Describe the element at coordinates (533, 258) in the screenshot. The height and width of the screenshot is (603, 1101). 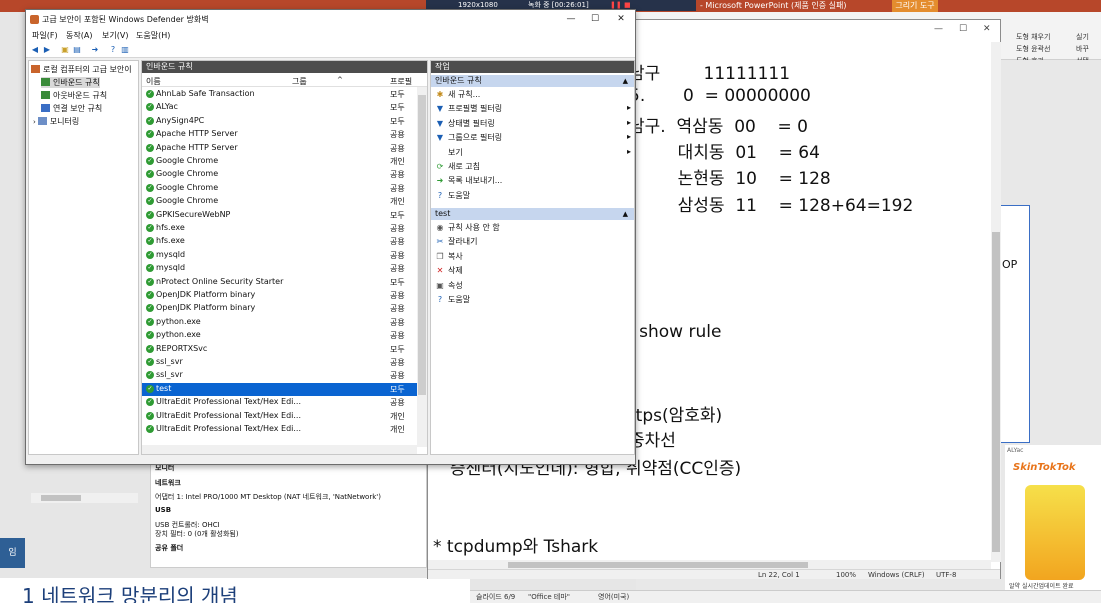
I see `action-item: ❐ 복사` at that location.